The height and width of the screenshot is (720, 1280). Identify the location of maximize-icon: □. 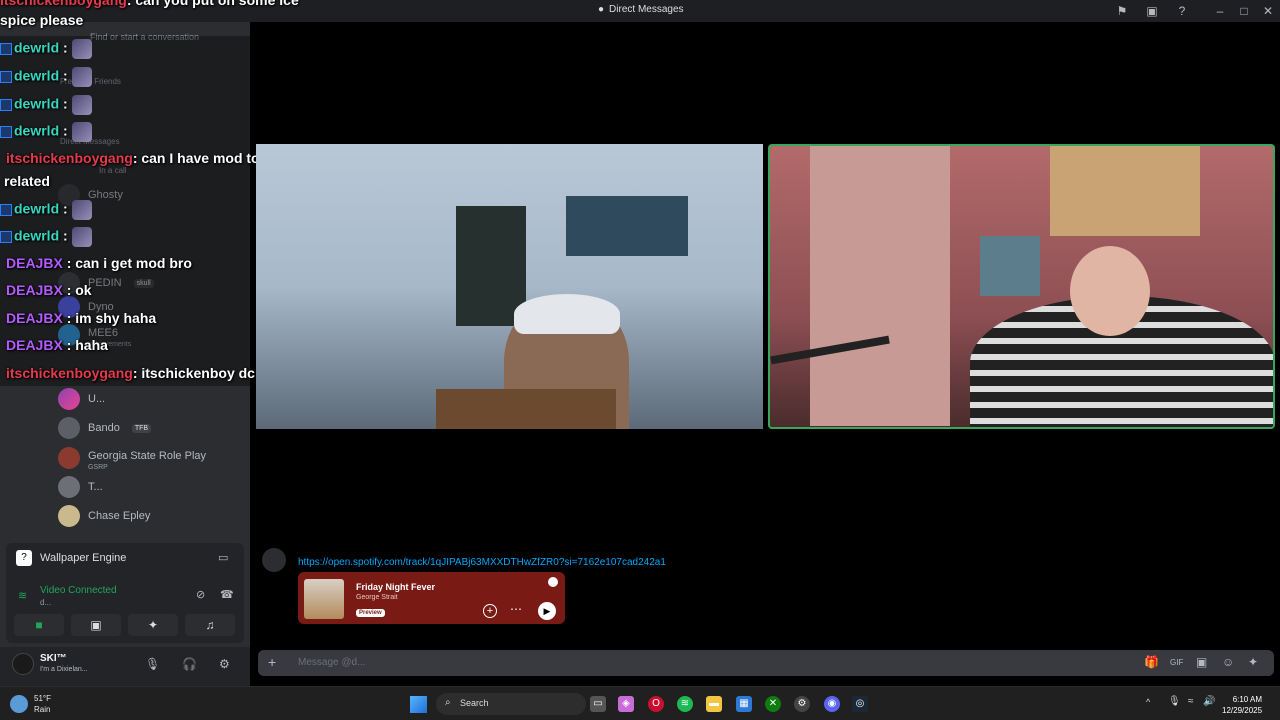
(1244, 11).